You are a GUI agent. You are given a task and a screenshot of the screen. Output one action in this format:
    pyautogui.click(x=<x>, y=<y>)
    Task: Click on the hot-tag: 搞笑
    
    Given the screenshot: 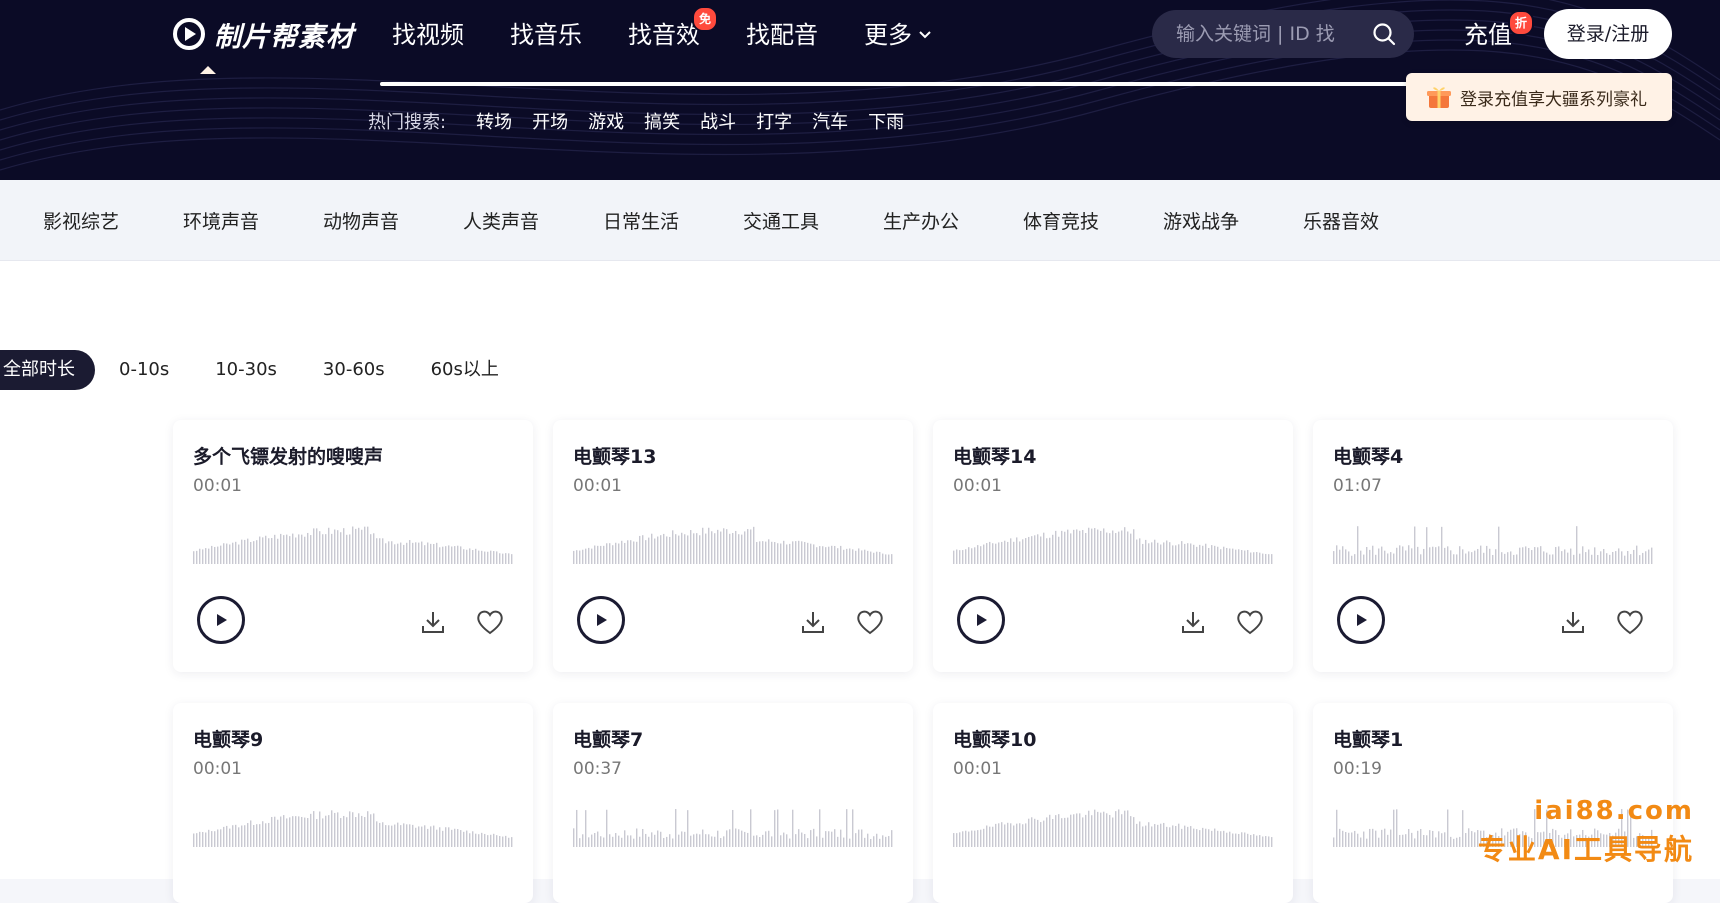 What is the action you would take?
    pyautogui.click(x=662, y=121)
    